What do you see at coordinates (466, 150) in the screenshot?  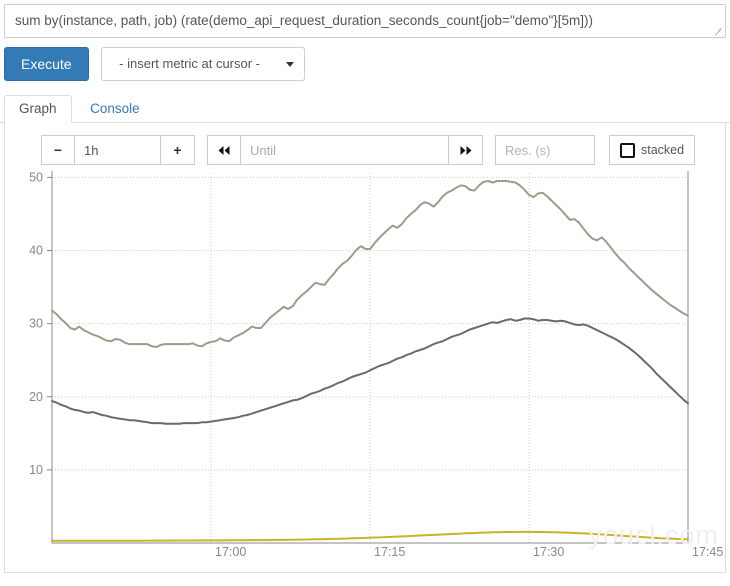 I see `time-forward-button` at bounding box center [466, 150].